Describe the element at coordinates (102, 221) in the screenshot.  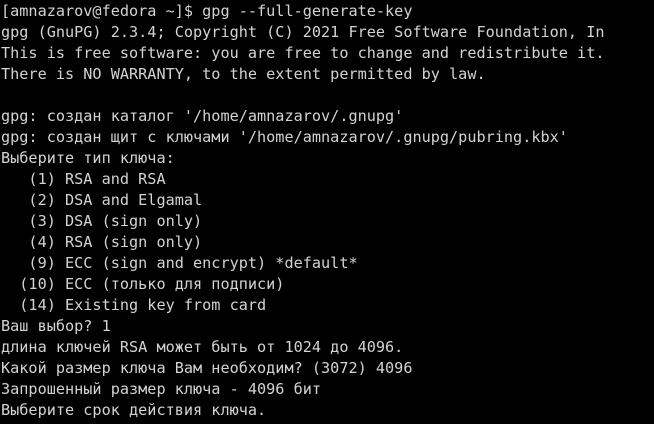
I see `key-option: (3) DSA (sign only)` at that location.